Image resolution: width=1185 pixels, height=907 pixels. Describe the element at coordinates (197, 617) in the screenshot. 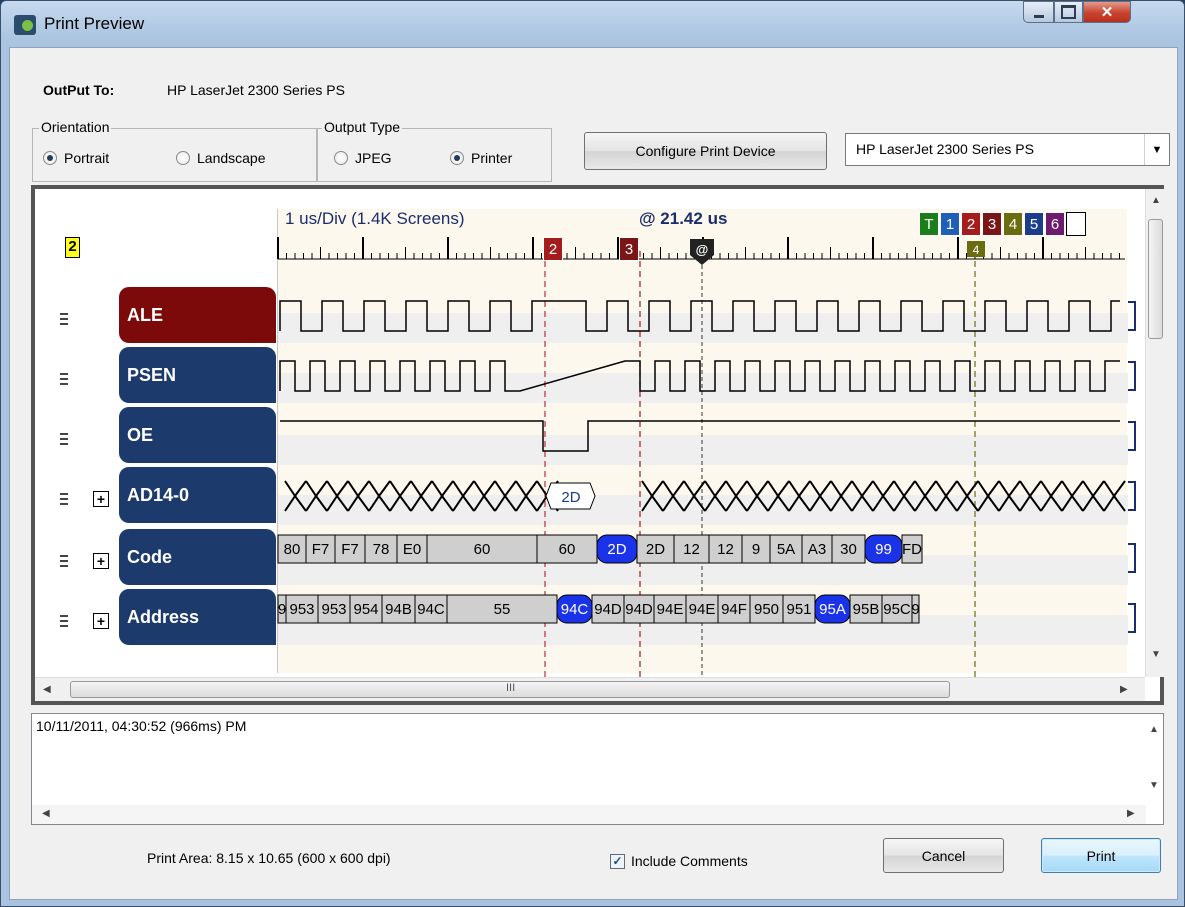

I see `lane-label-address: Address` at that location.